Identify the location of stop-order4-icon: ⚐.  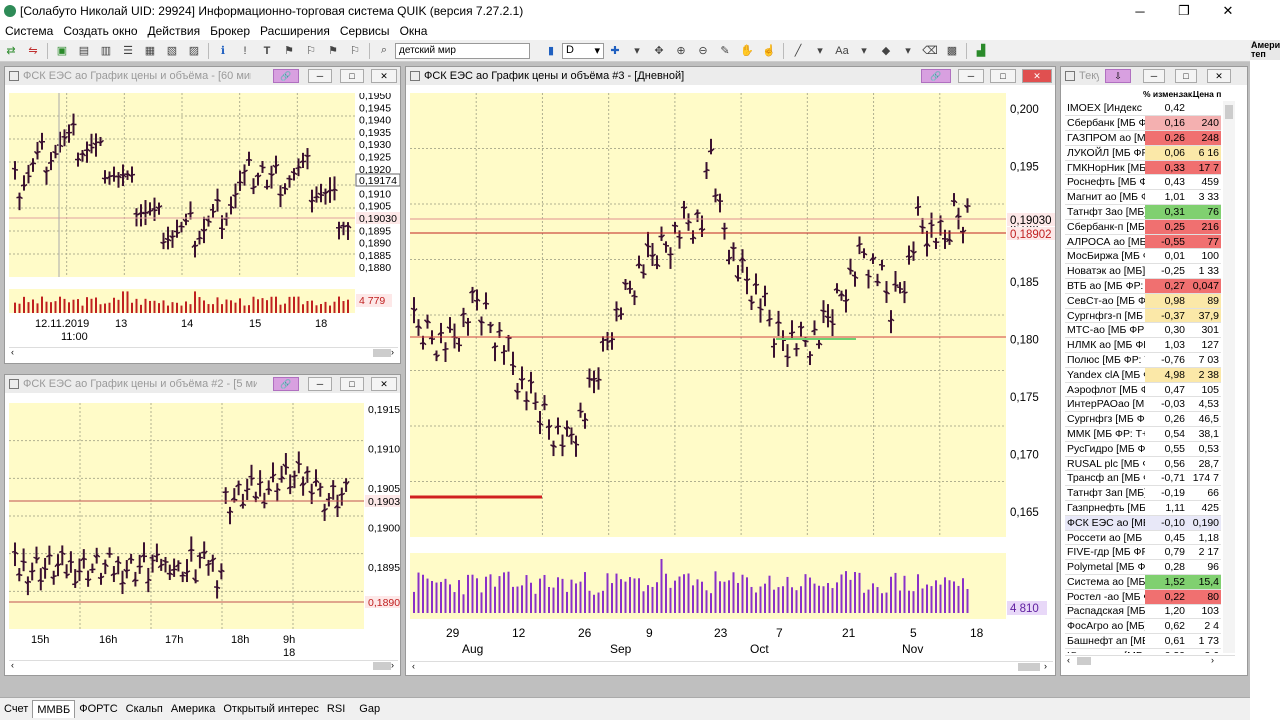
(355, 51).